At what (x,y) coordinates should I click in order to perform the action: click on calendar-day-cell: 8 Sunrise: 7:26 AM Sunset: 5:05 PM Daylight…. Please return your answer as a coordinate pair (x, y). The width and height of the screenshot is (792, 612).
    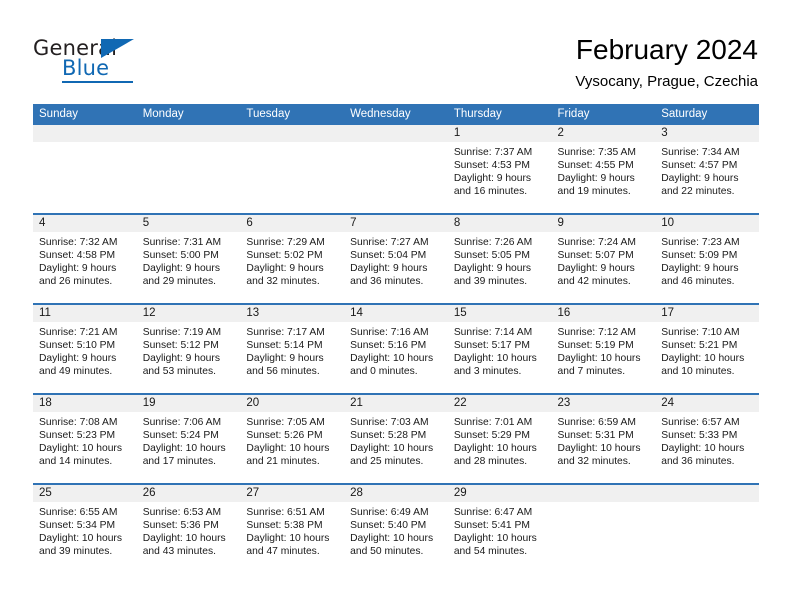
    Looking at the image, I should click on (499, 259).